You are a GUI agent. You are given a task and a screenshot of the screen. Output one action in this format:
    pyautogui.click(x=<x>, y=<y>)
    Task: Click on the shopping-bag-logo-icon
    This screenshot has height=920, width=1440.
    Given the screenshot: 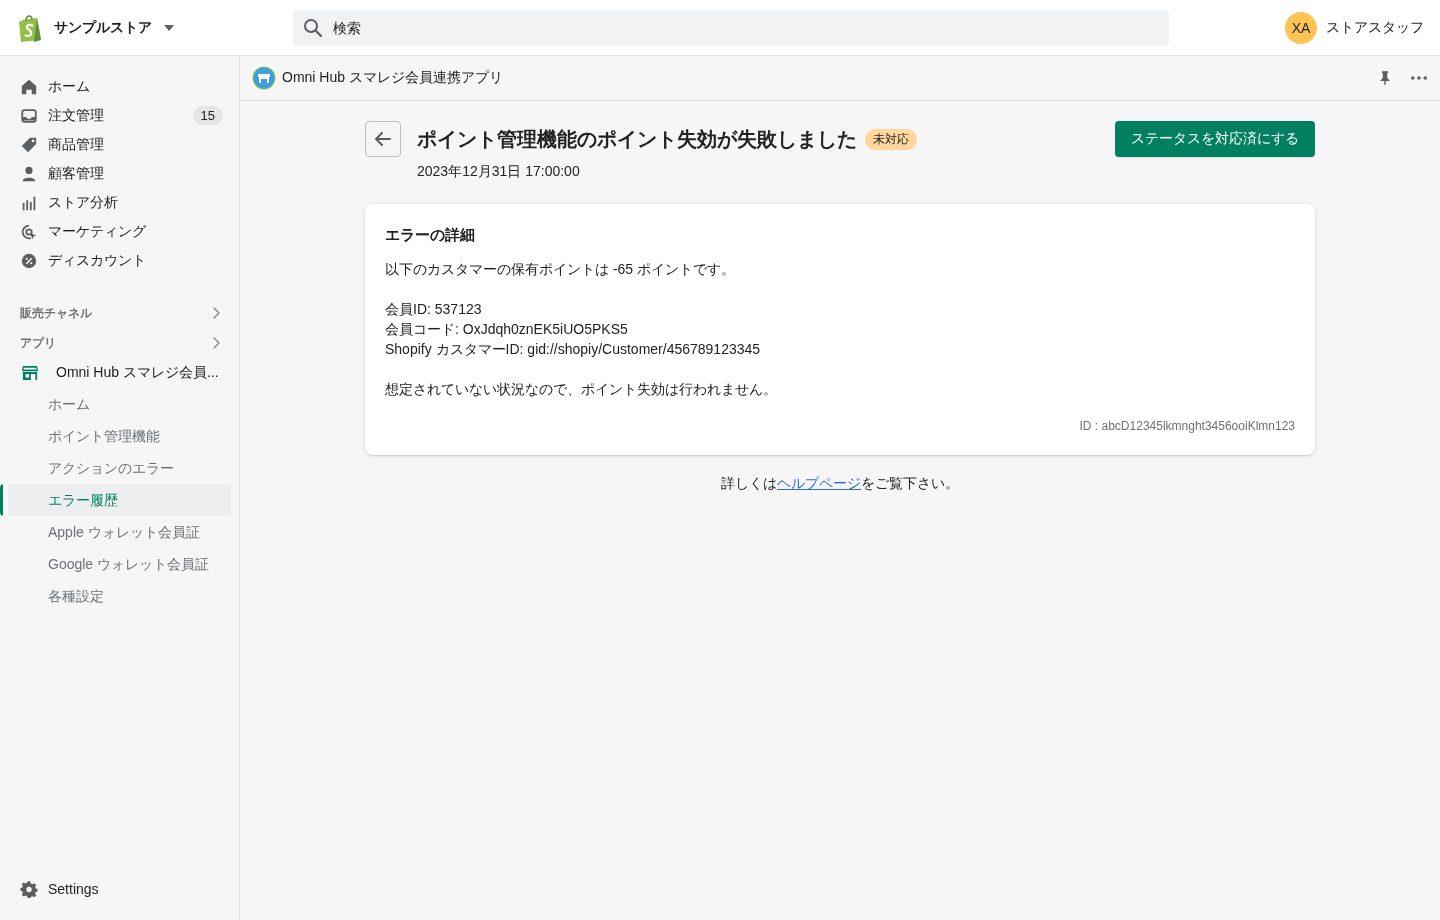 What is the action you would take?
    pyautogui.click(x=31, y=27)
    